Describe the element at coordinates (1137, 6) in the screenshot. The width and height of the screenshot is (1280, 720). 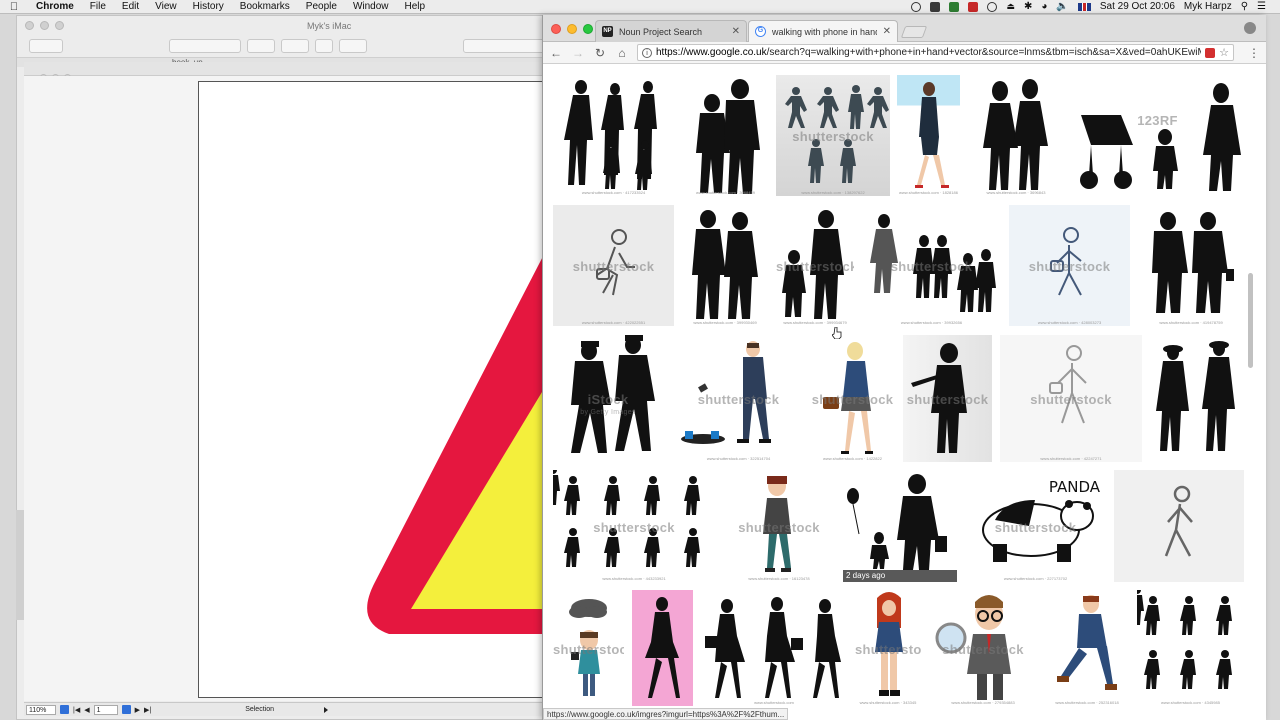
I see `menu-clock: Sat 29 Oct 20:06` at that location.